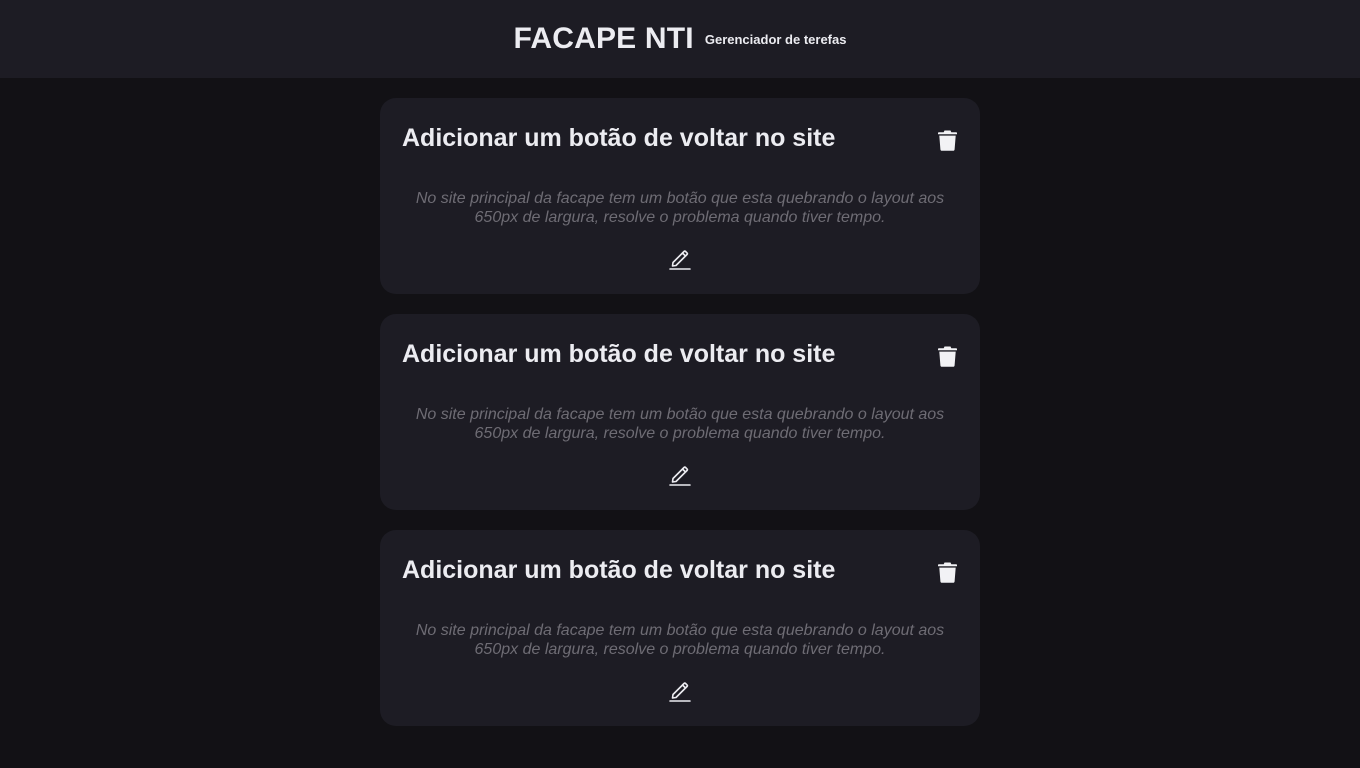 This screenshot has height=768, width=1360. I want to click on app-header: FACAPE NTI Gerenciador de terefas, so click(680, 39).